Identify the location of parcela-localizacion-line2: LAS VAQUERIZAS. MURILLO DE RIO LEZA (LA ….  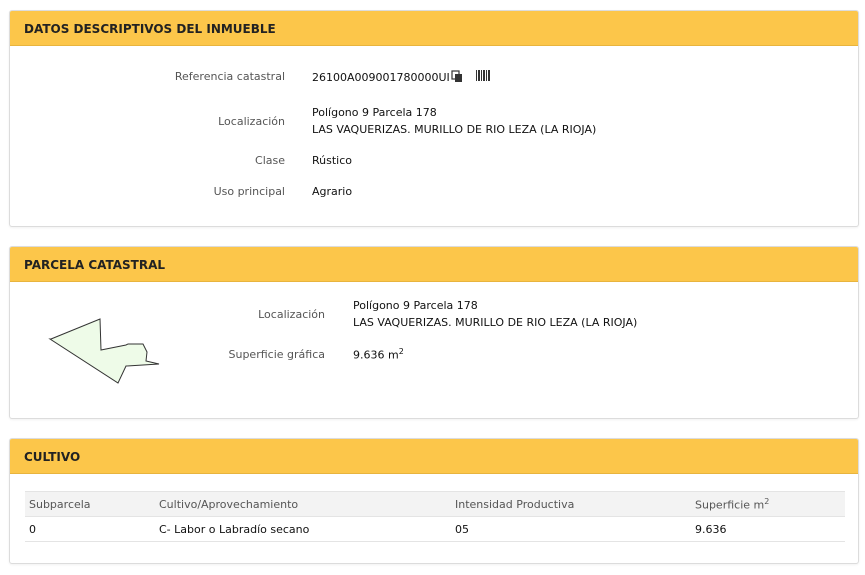
(495, 322).